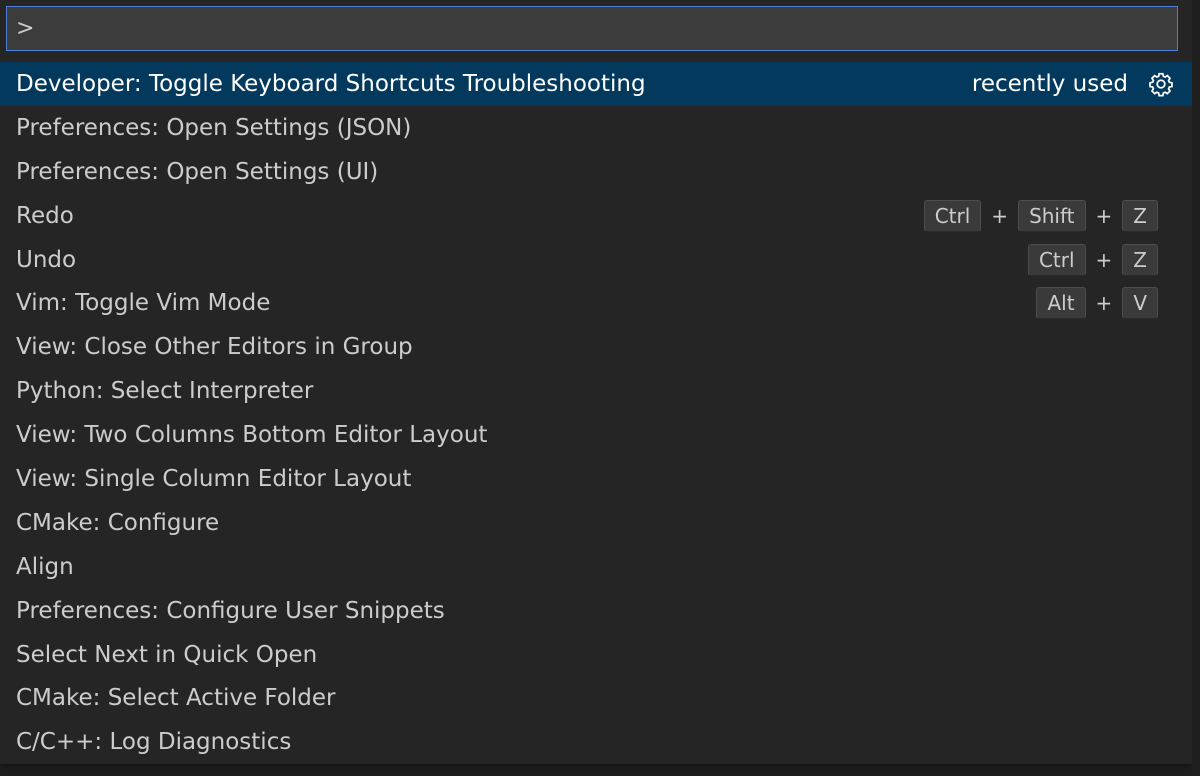 The image size is (1200, 776). I want to click on command-label: Align, so click(45, 566).